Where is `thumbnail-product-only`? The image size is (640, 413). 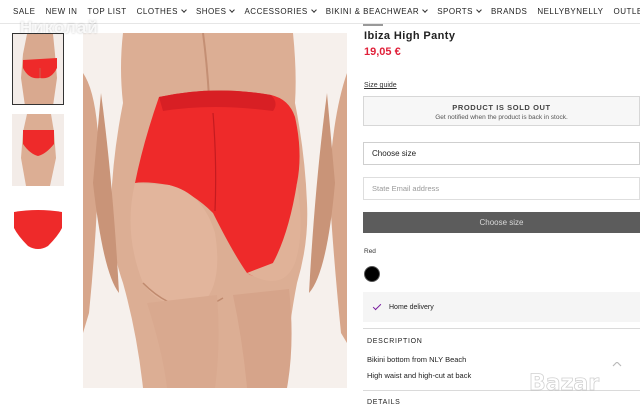 thumbnail-product-only is located at coordinates (38, 230).